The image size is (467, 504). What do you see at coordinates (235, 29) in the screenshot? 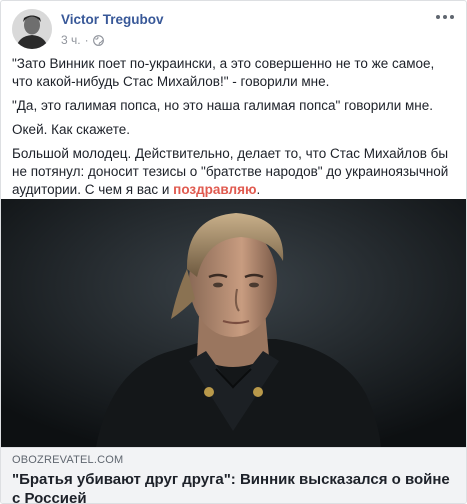
I see `post-header: Victor Tregubov 3 ч. ·` at bounding box center [235, 29].